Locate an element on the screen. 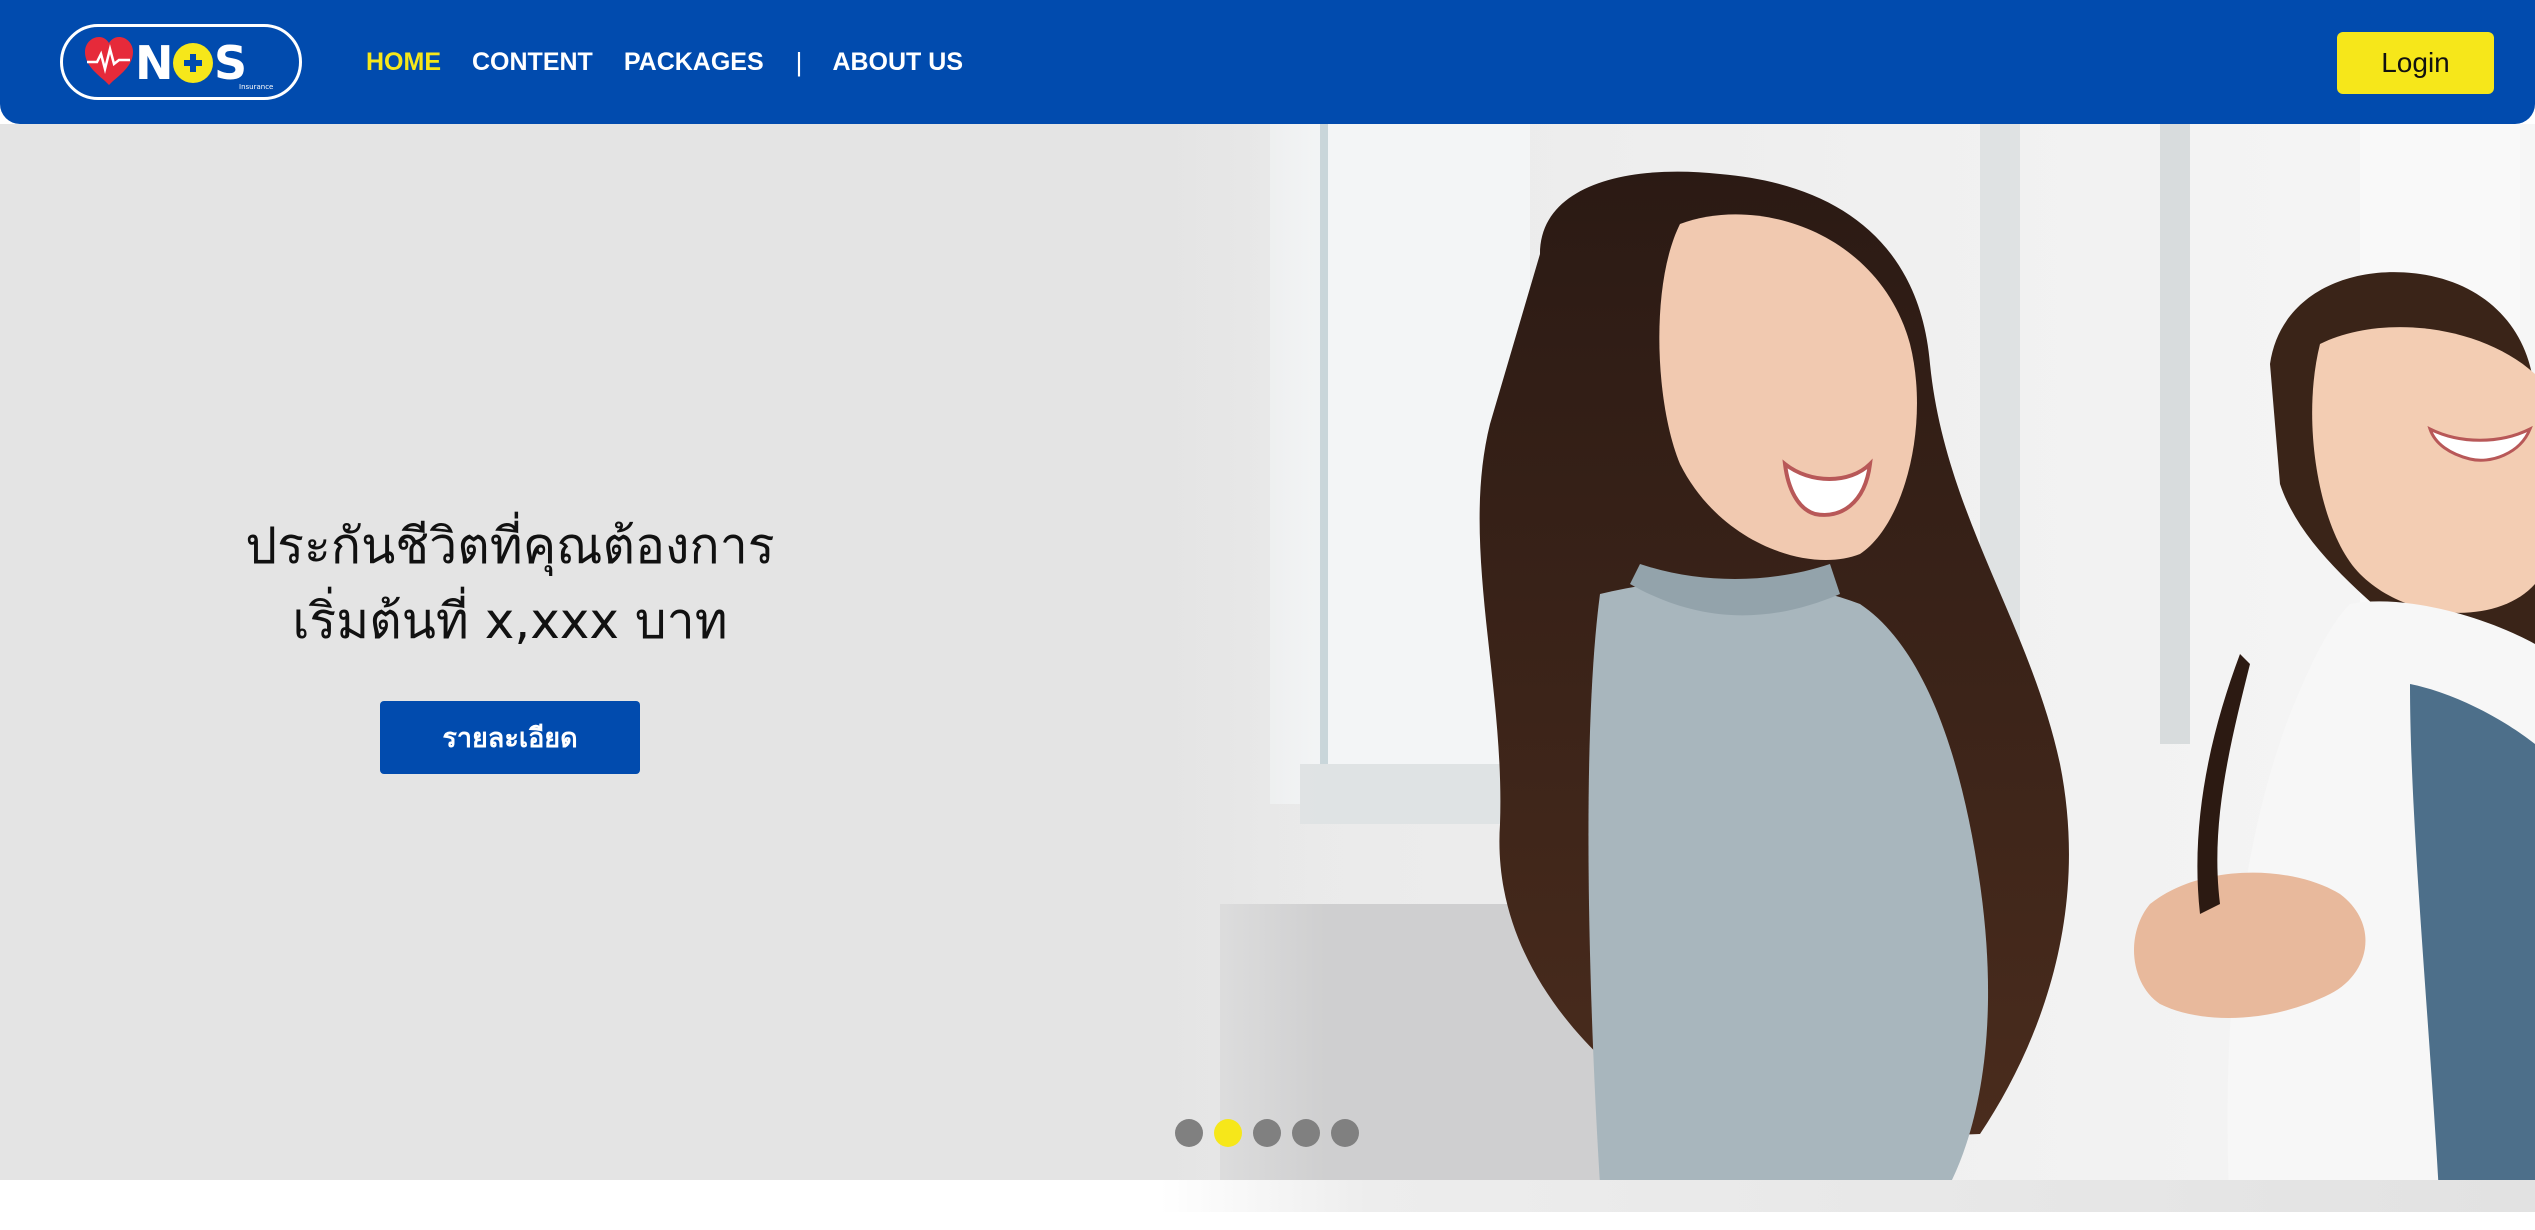 Image resolution: width=2535 pixels, height=1230 pixels. carousel-dots is located at coordinates (1267, 1133).